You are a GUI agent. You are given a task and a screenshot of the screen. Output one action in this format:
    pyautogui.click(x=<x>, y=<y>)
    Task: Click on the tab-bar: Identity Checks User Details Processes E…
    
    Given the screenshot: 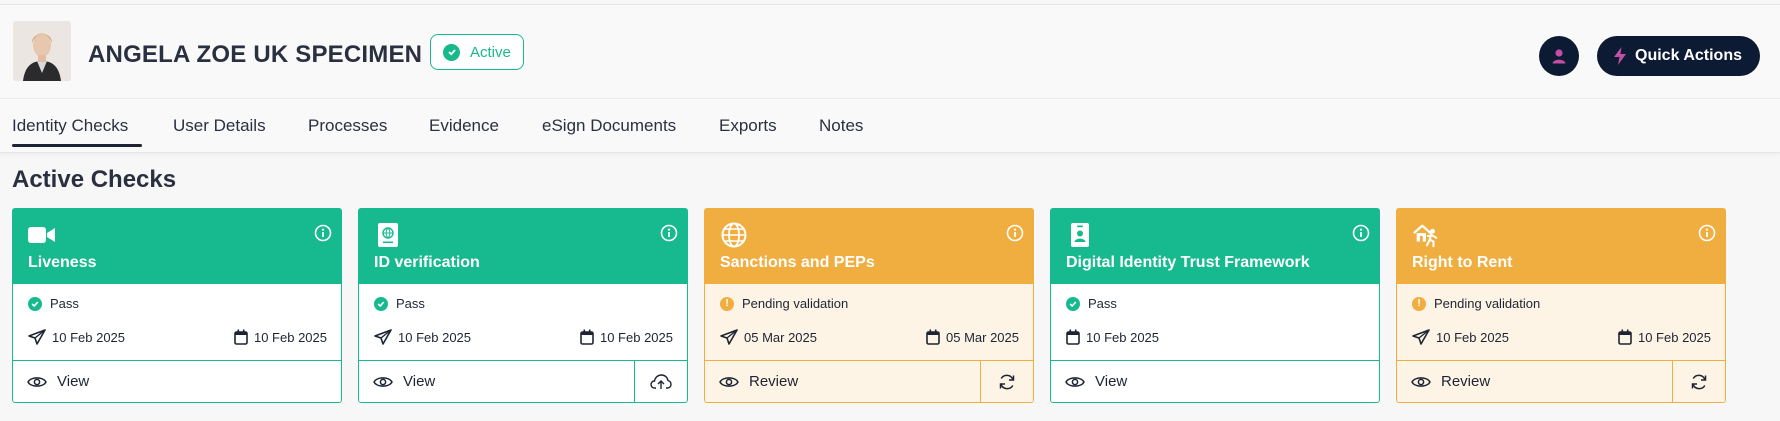 What is the action you would take?
    pyautogui.click(x=890, y=125)
    